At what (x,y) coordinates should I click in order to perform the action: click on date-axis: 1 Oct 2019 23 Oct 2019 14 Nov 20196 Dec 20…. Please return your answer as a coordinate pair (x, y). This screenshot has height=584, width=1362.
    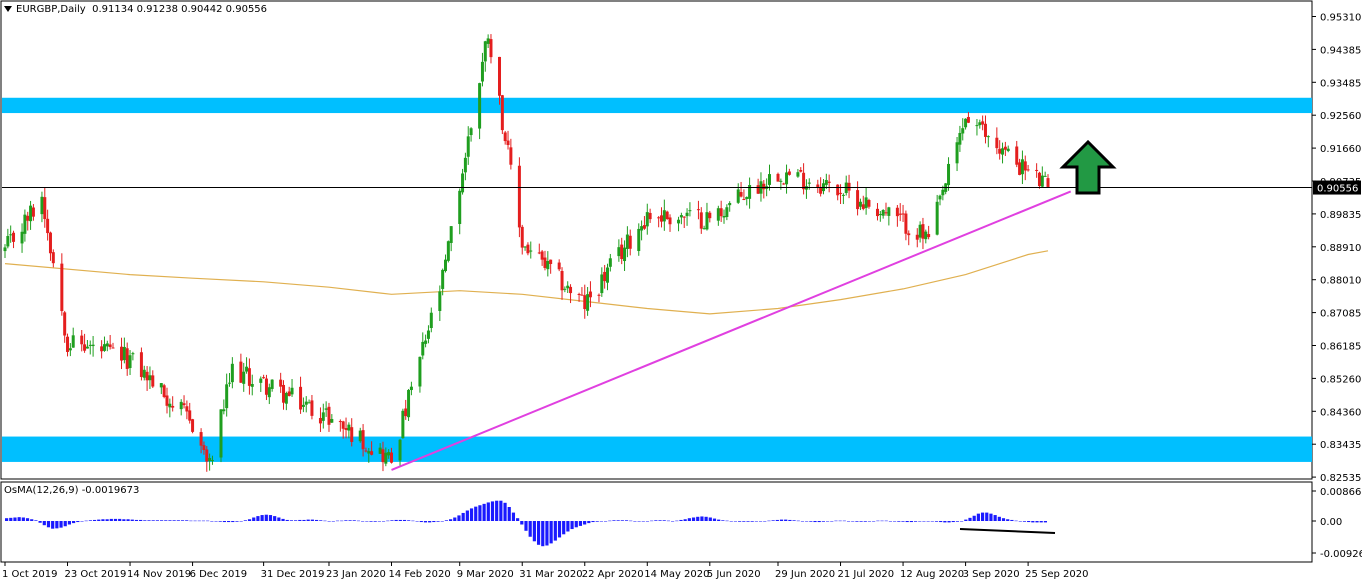
    Looking at the image, I should click on (545, 571).